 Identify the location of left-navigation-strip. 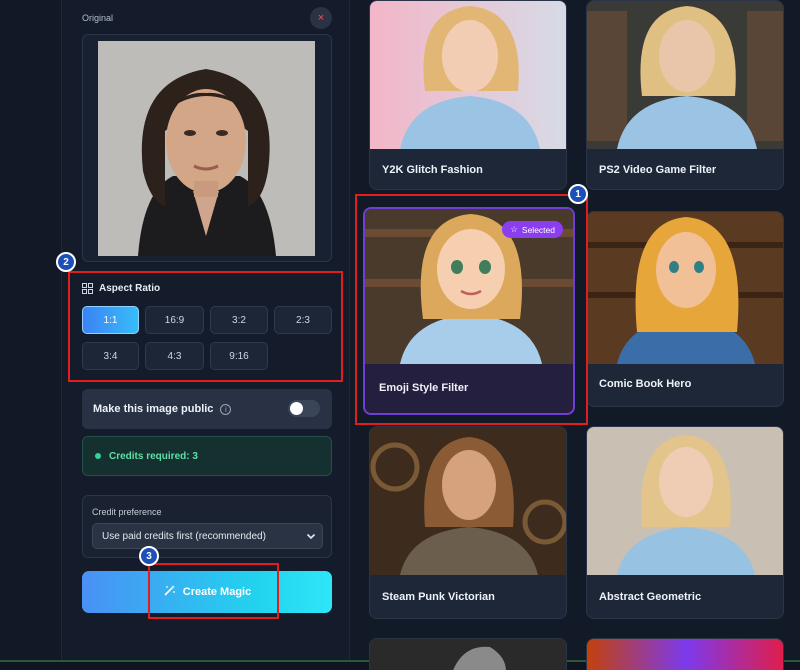
(31, 335).